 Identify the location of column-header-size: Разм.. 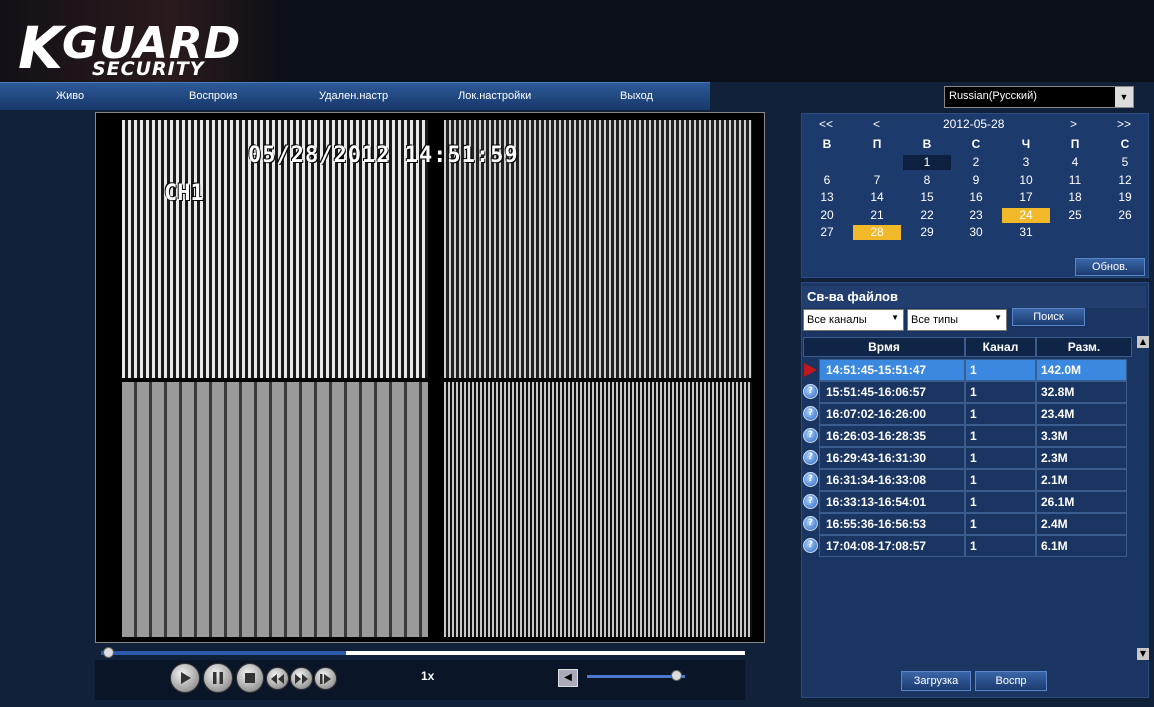
(1084, 347).